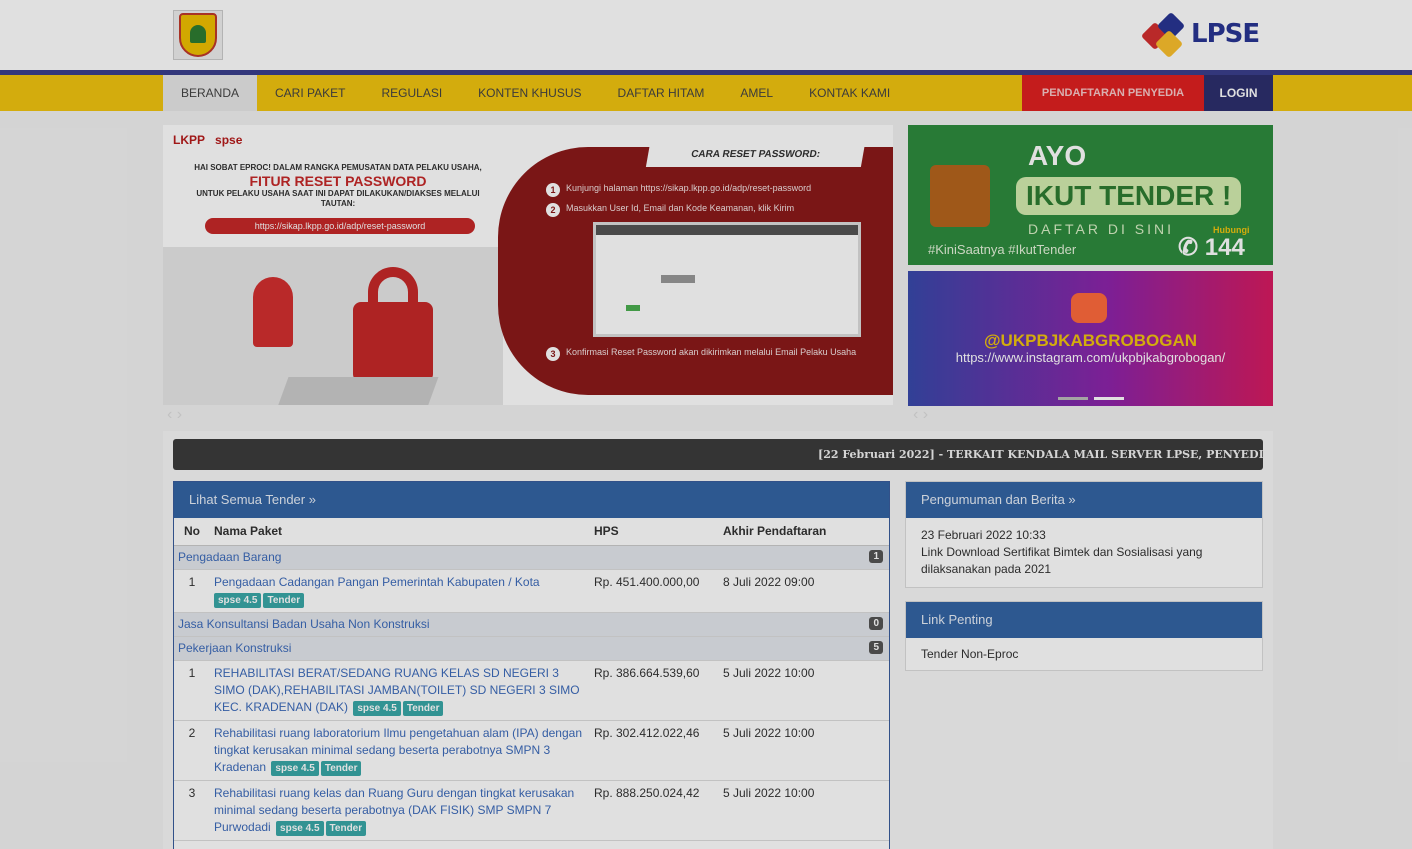 Image resolution: width=1412 pixels, height=849 pixels. I want to click on row-deadline: 8 Juli 2022 09:00, so click(804, 591).